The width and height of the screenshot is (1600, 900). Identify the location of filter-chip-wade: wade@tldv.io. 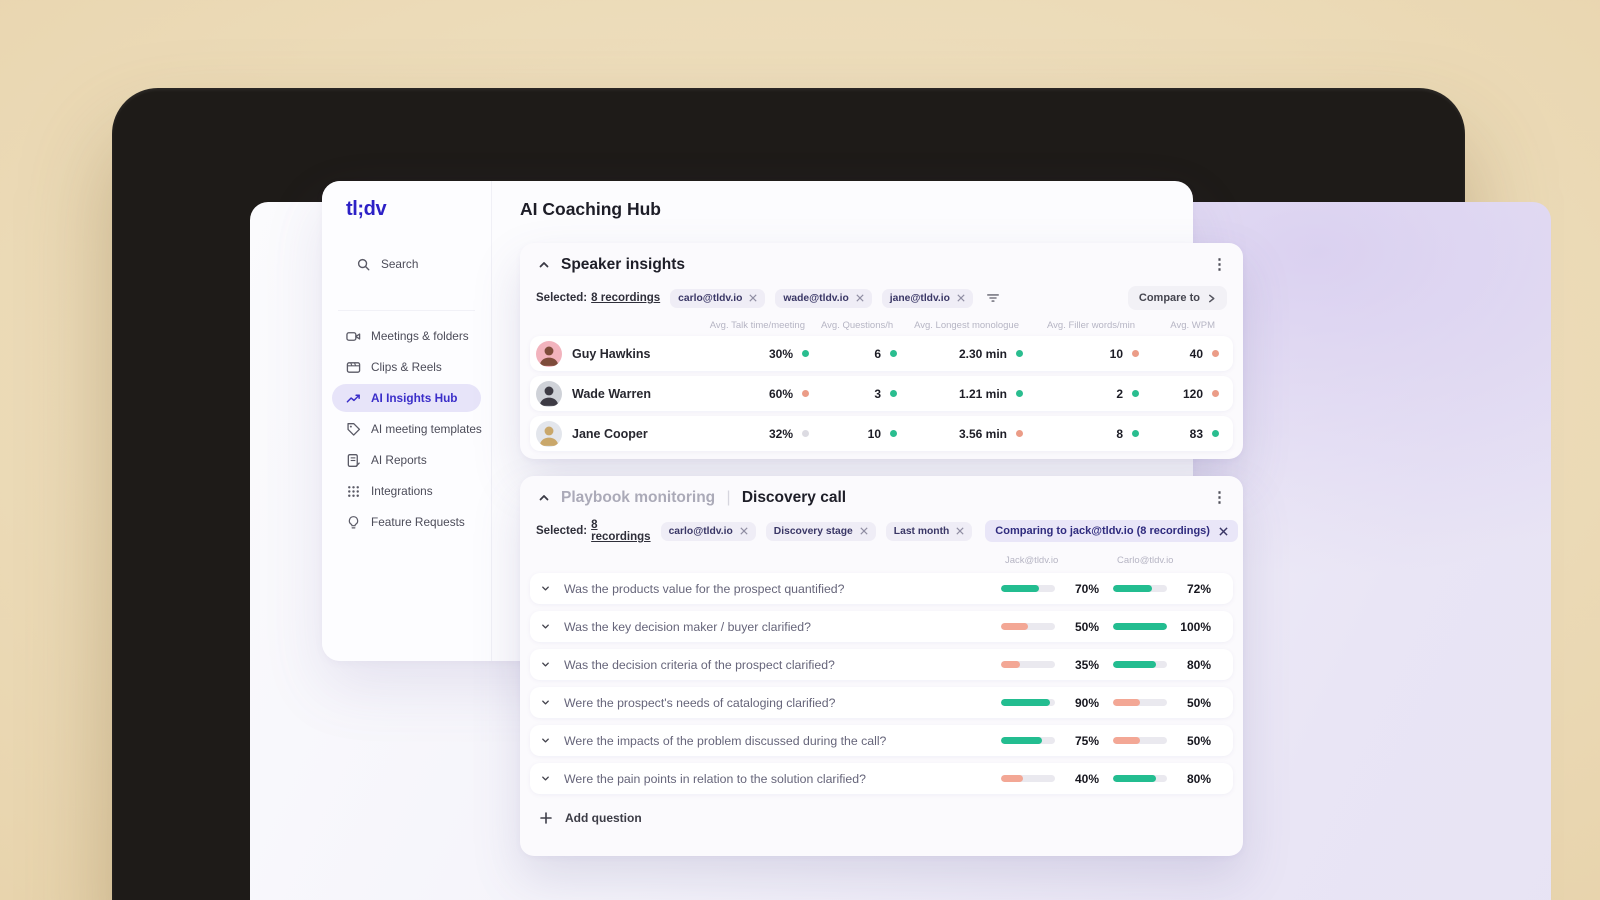
(823, 298).